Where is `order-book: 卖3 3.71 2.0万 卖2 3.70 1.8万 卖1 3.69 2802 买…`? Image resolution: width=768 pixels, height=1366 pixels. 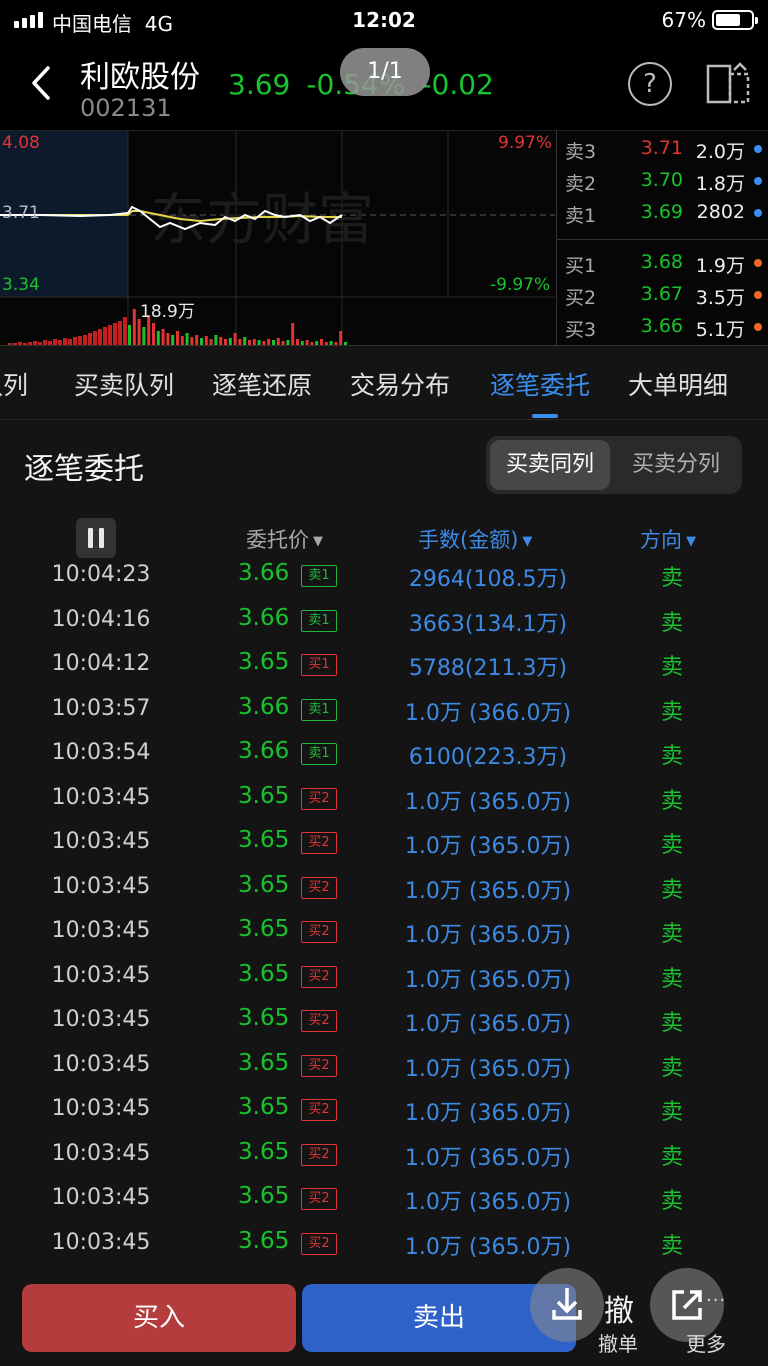
order-book: 卖3 3.71 2.0万 卖2 3.70 1.8万 卖1 3.69 2802 买… is located at coordinates (662, 239).